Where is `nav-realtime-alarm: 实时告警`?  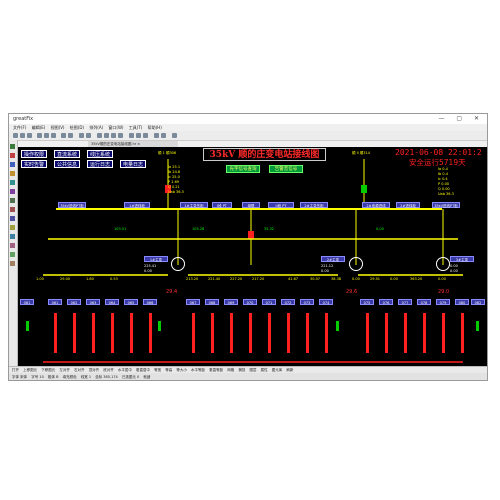
nav-realtime-alarm: 实时告警 is located at coordinates (34, 164).